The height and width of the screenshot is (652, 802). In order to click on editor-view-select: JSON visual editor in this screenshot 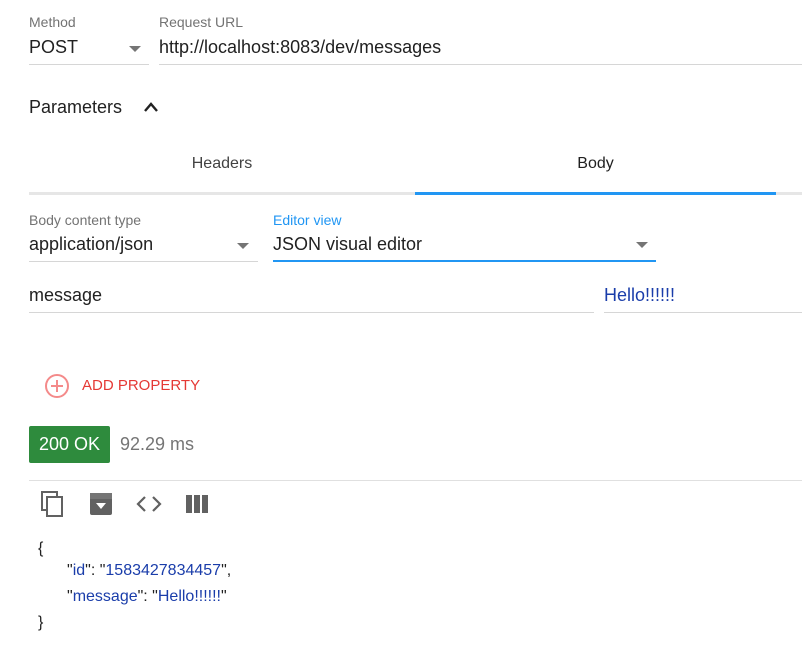, I will do `click(464, 246)`.